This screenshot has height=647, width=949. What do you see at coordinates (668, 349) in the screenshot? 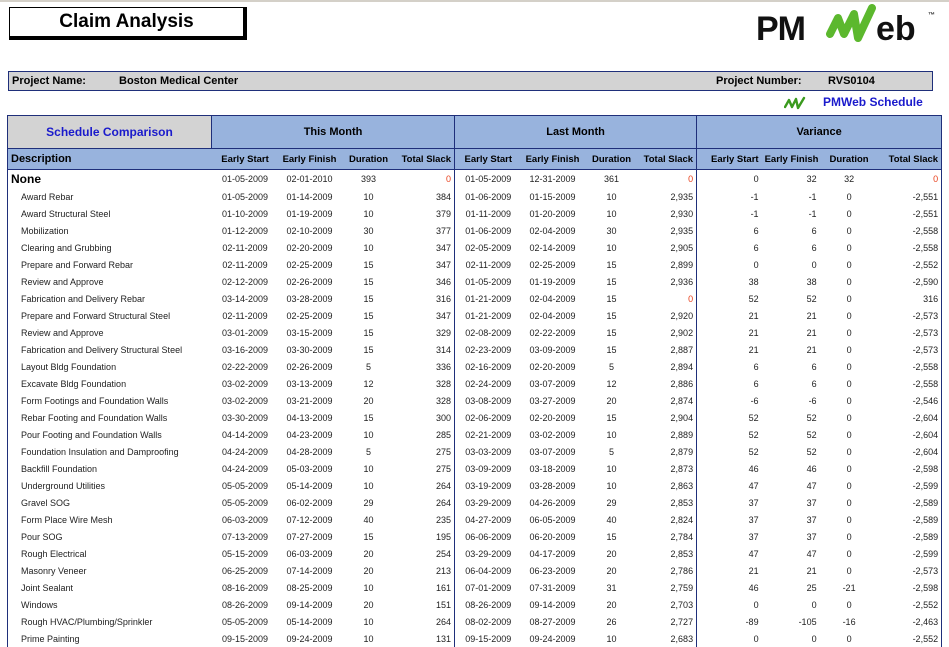
I see `cell-lm-total-slack: 2,887` at bounding box center [668, 349].